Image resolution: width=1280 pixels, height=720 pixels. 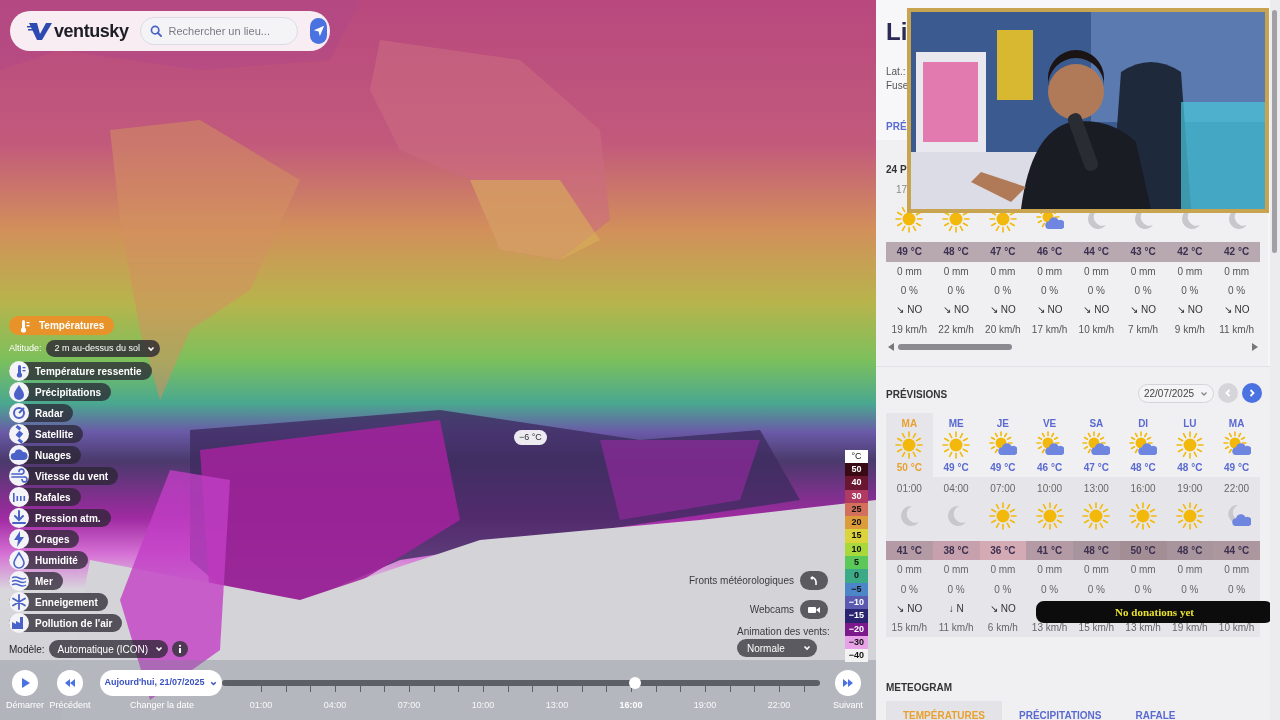 I want to click on scroll-left-icon, so click(x=891, y=347).